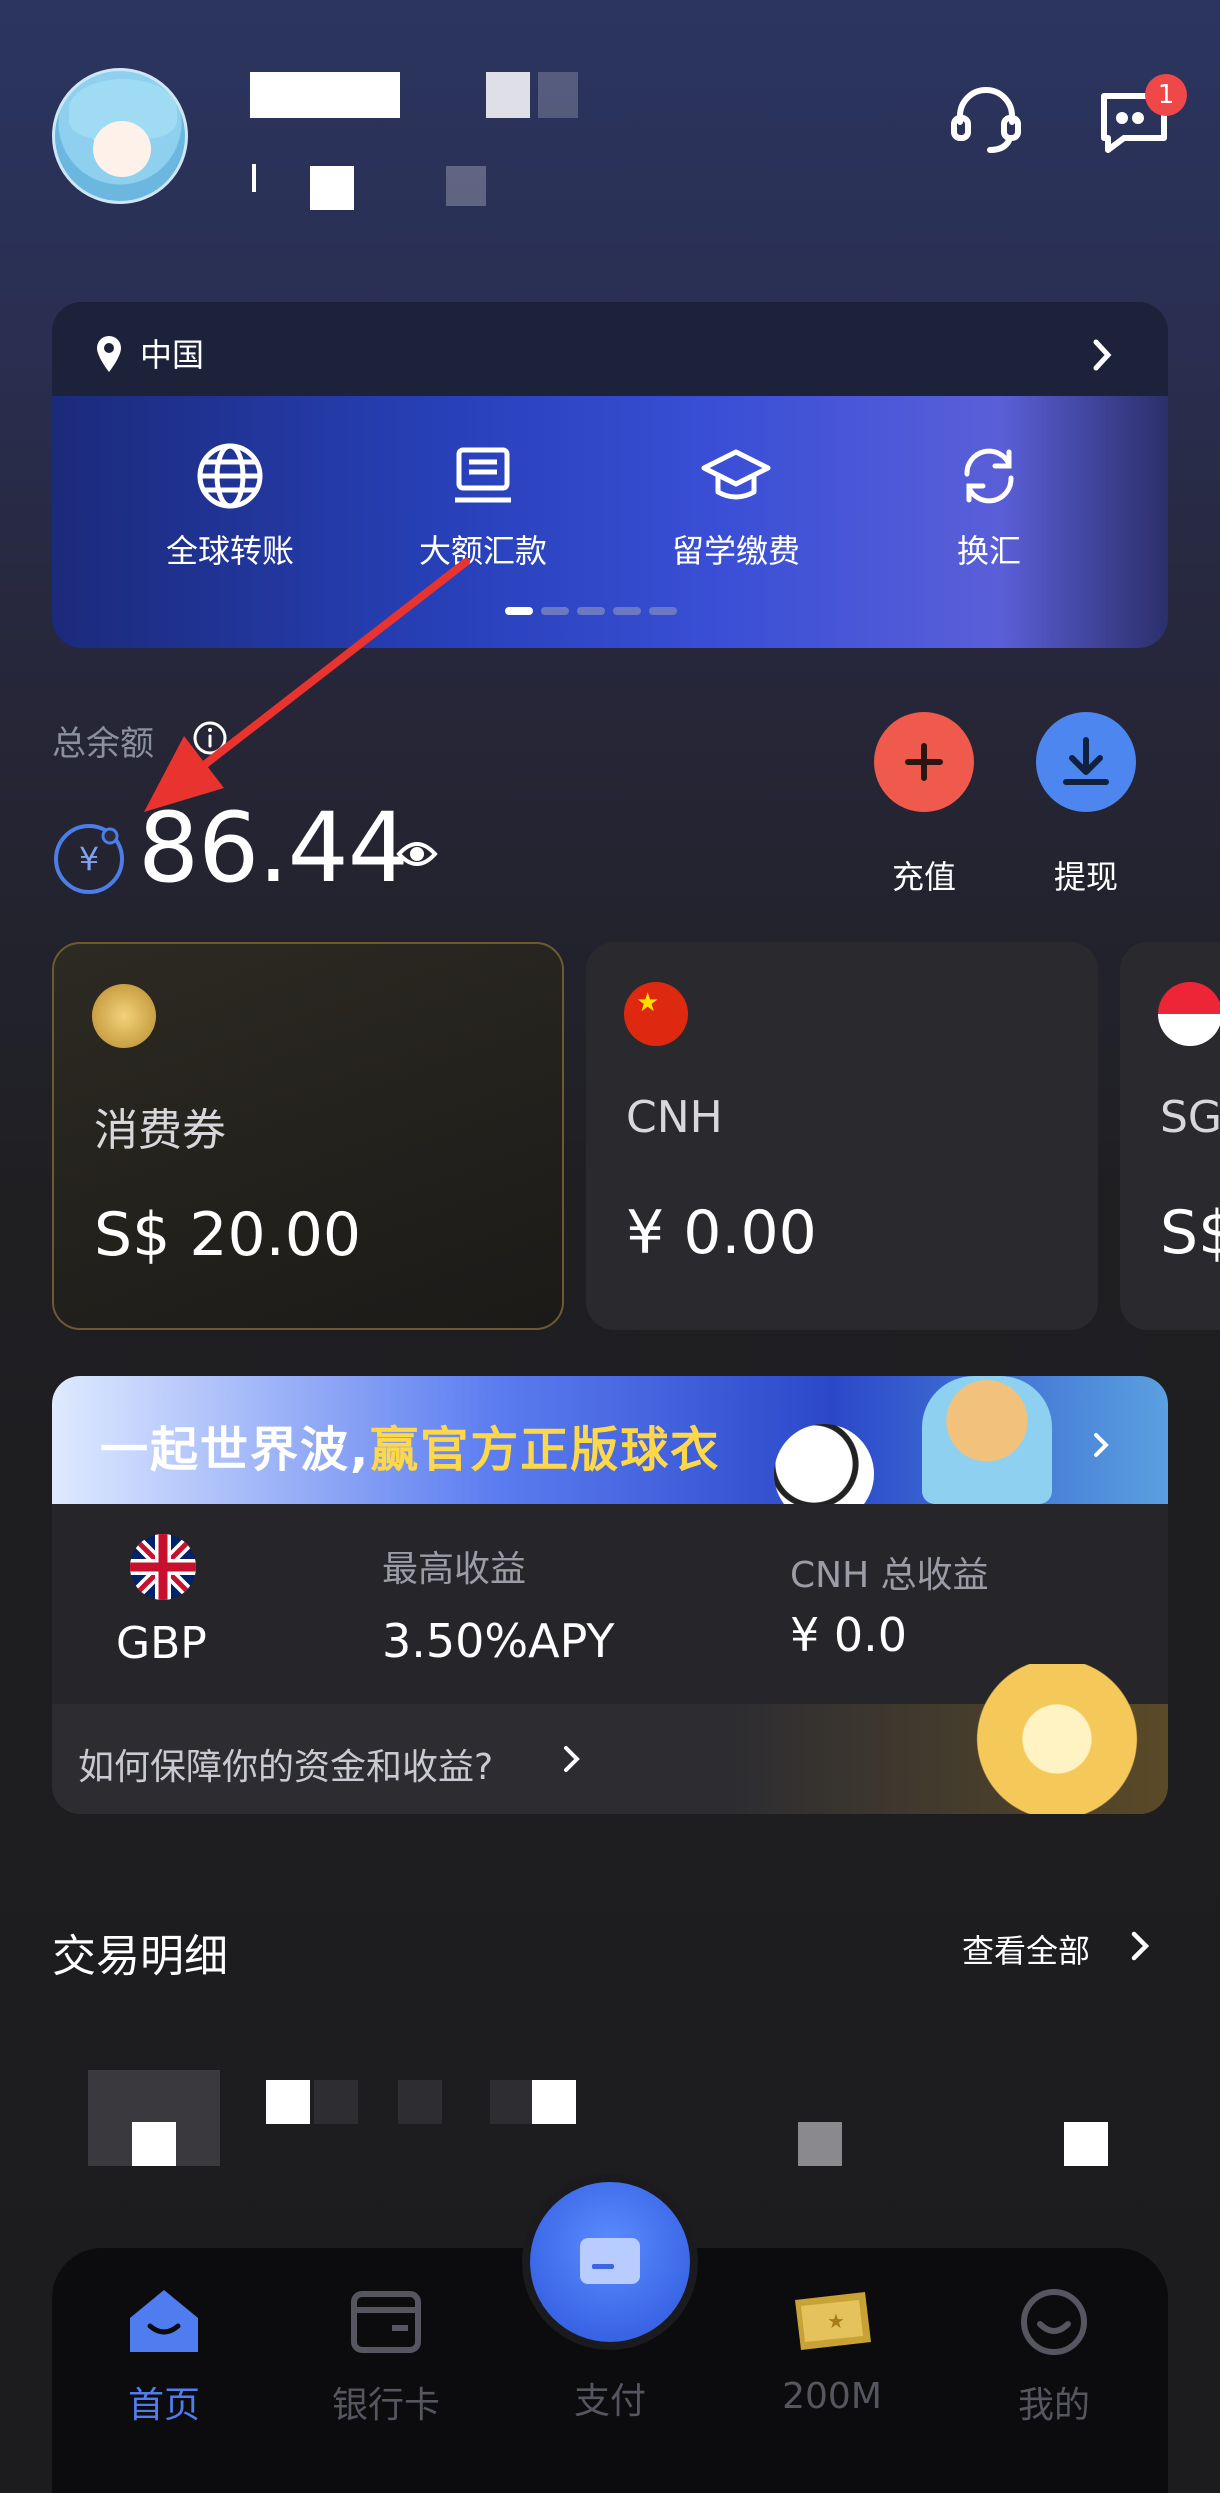 Image resolution: width=1220 pixels, height=2493 pixels. Describe the element at coordinates (736, 474) in the screenshot. I see `graduation-cap-icon` at that location.